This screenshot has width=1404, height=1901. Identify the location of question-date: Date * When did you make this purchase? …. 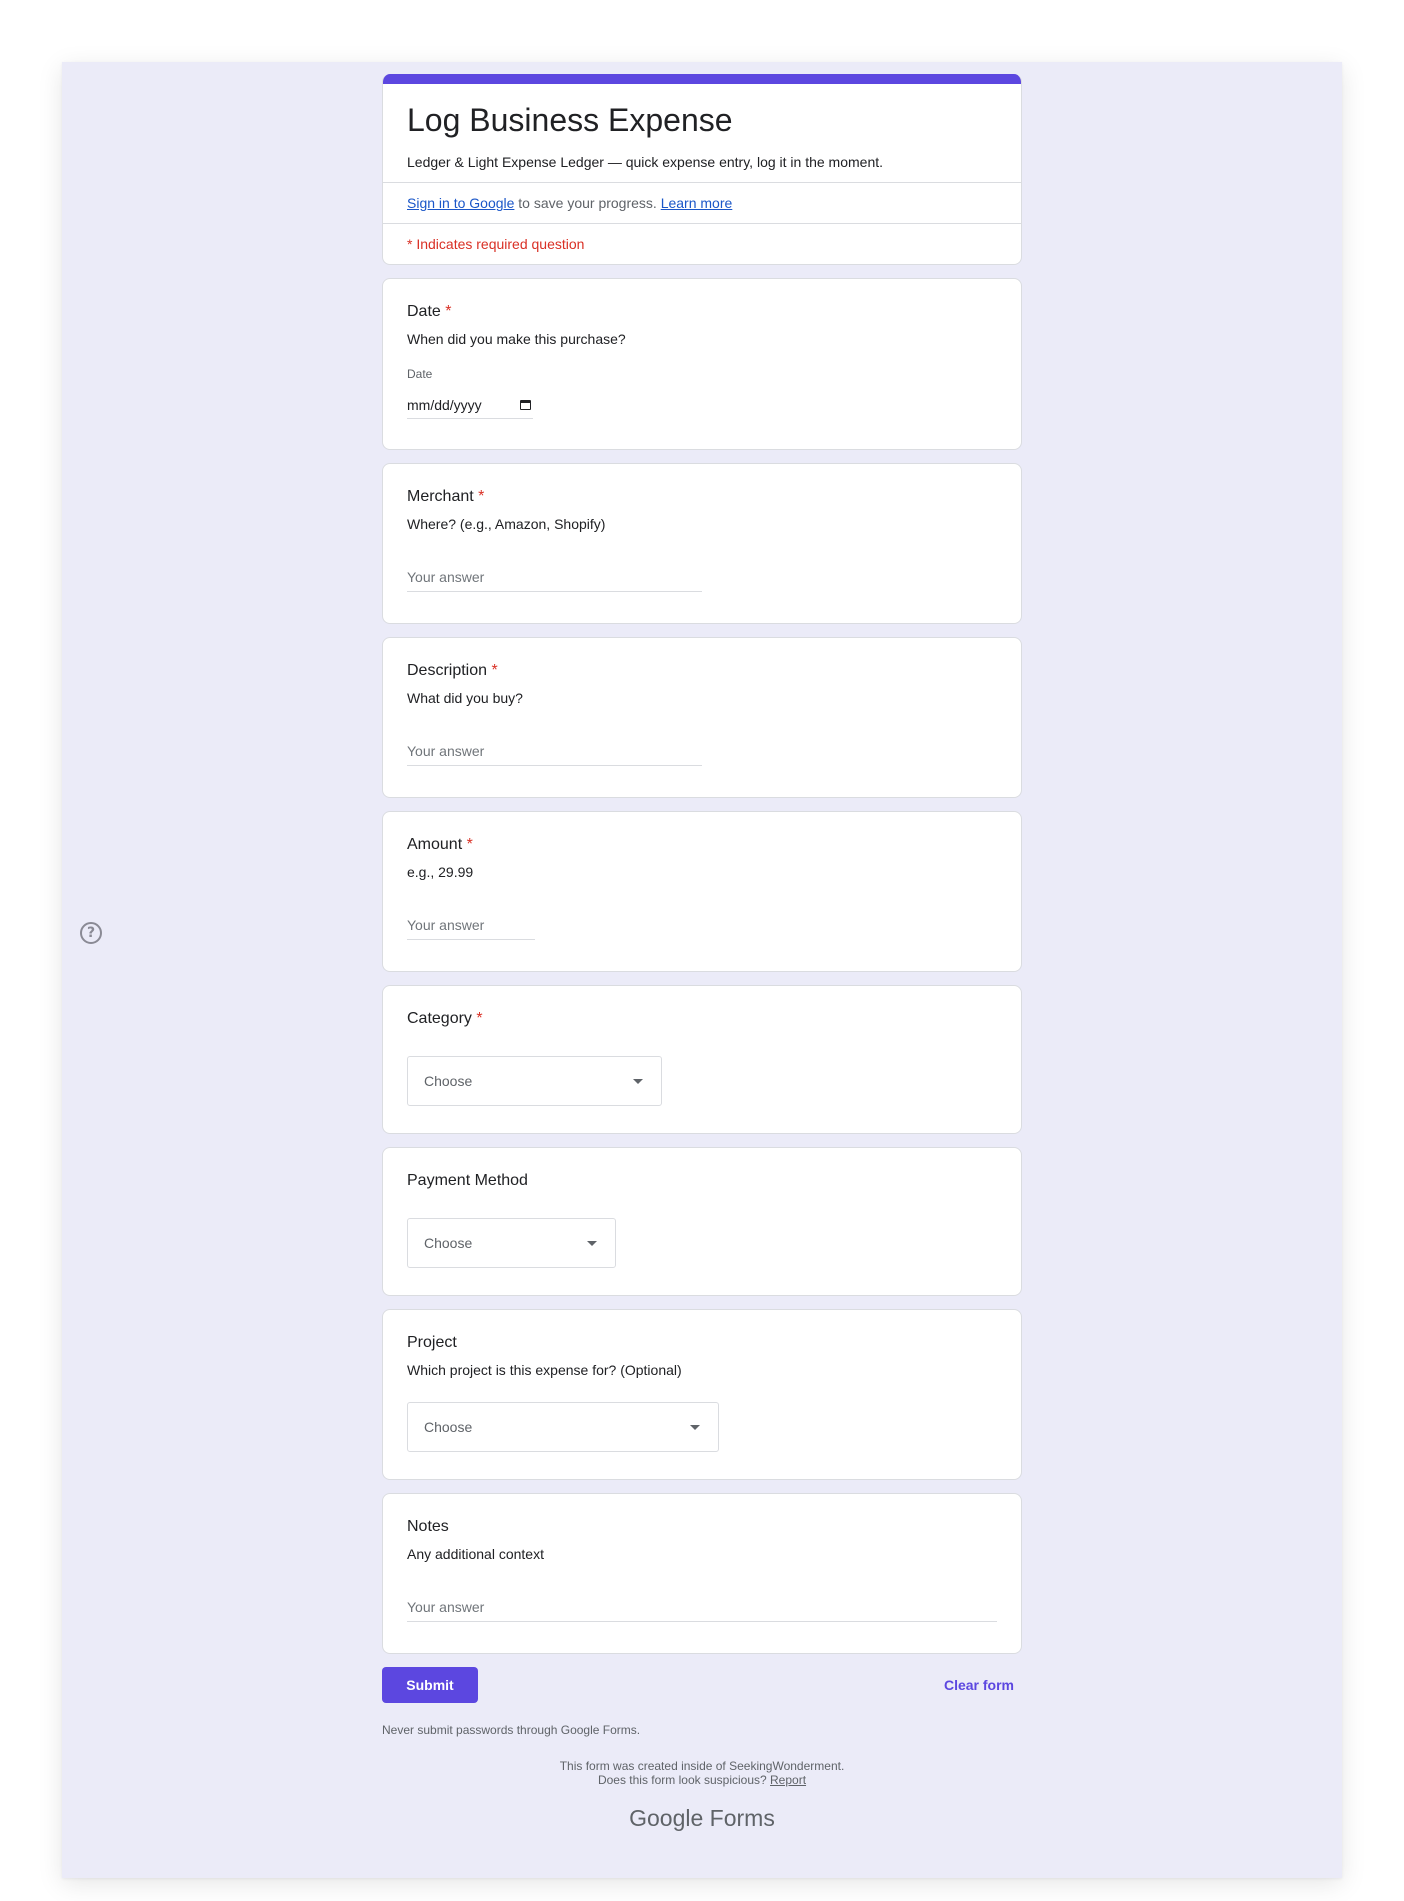
(702, 364).